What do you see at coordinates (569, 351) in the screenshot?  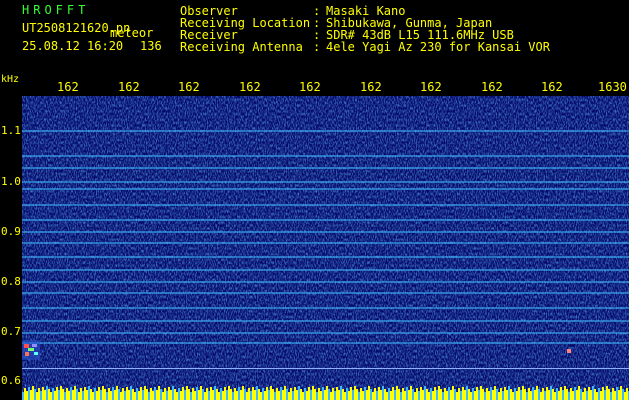 I see `meteor-echo-right` at bounding box center [569, 351].